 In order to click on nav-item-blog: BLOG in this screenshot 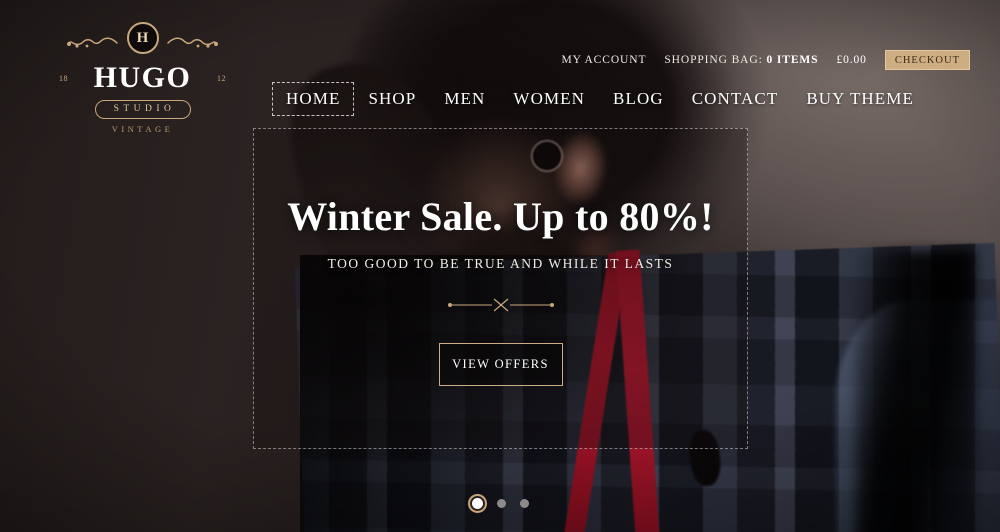, I will do `click(638, 99)`.